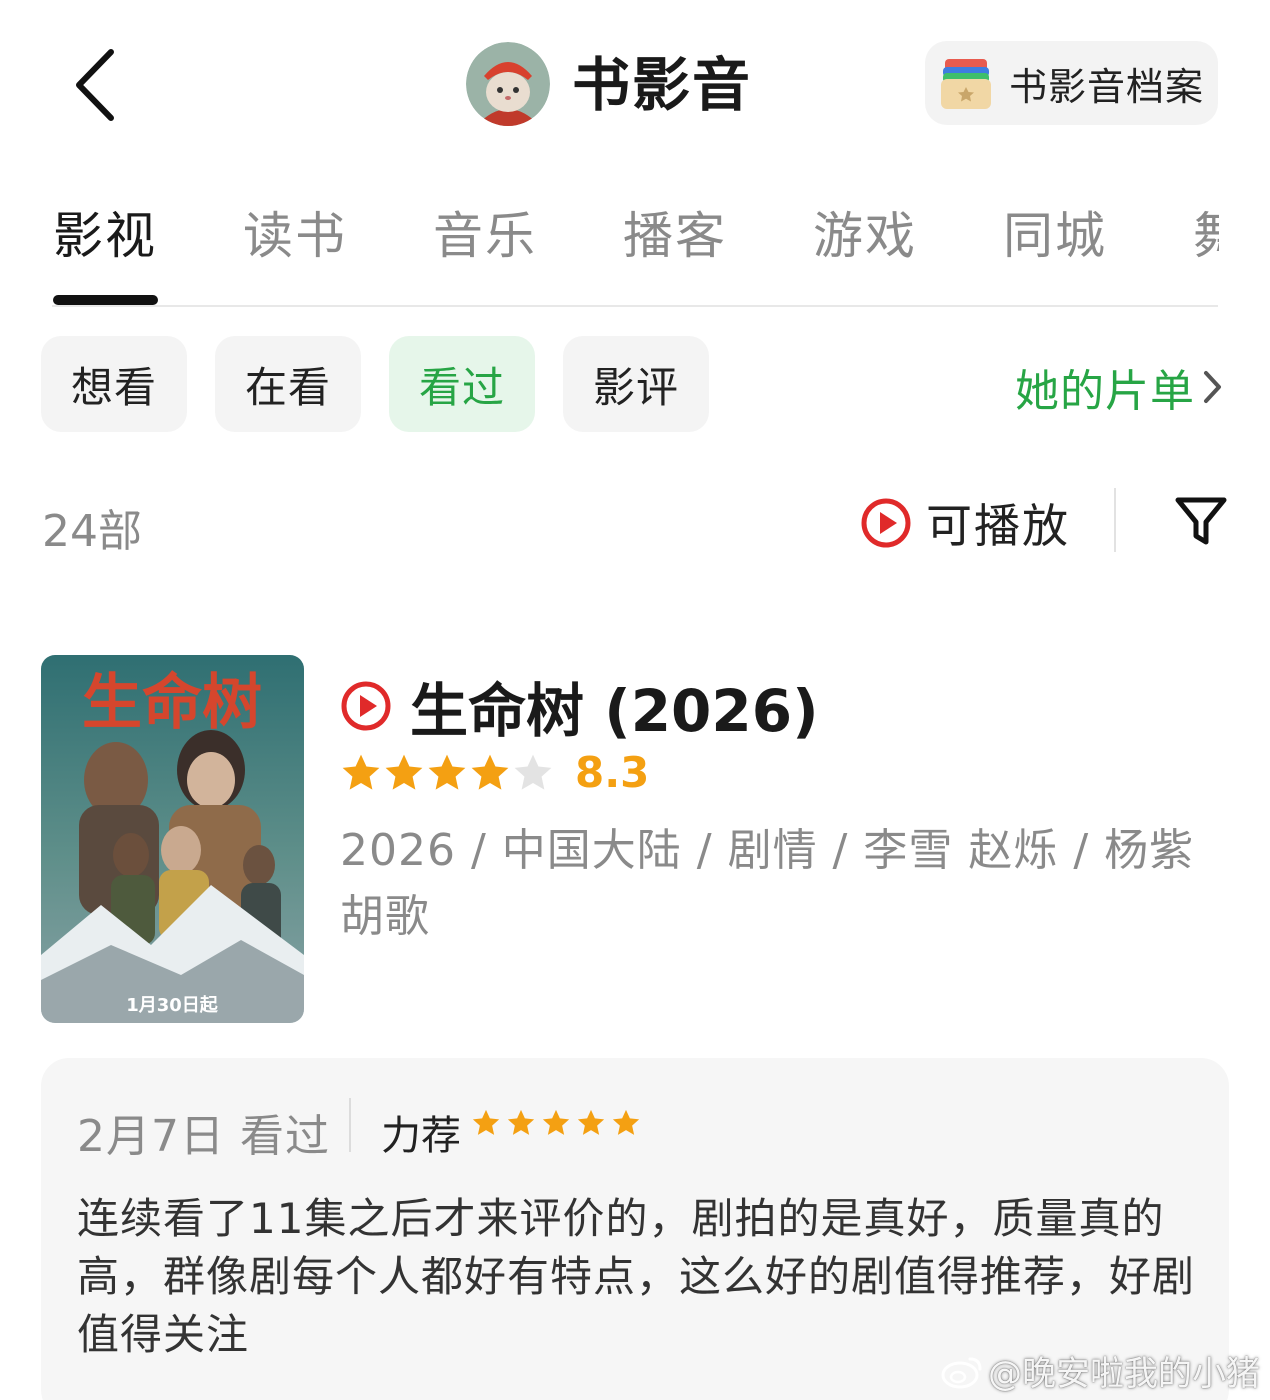 Image resolution: width=1270 pixels, height=1400 pixels. What do you see at coordinates (614, 711) in the screenshot?
I see `movie-title: 生命树 (2026)` at bounding box center [614, 711].